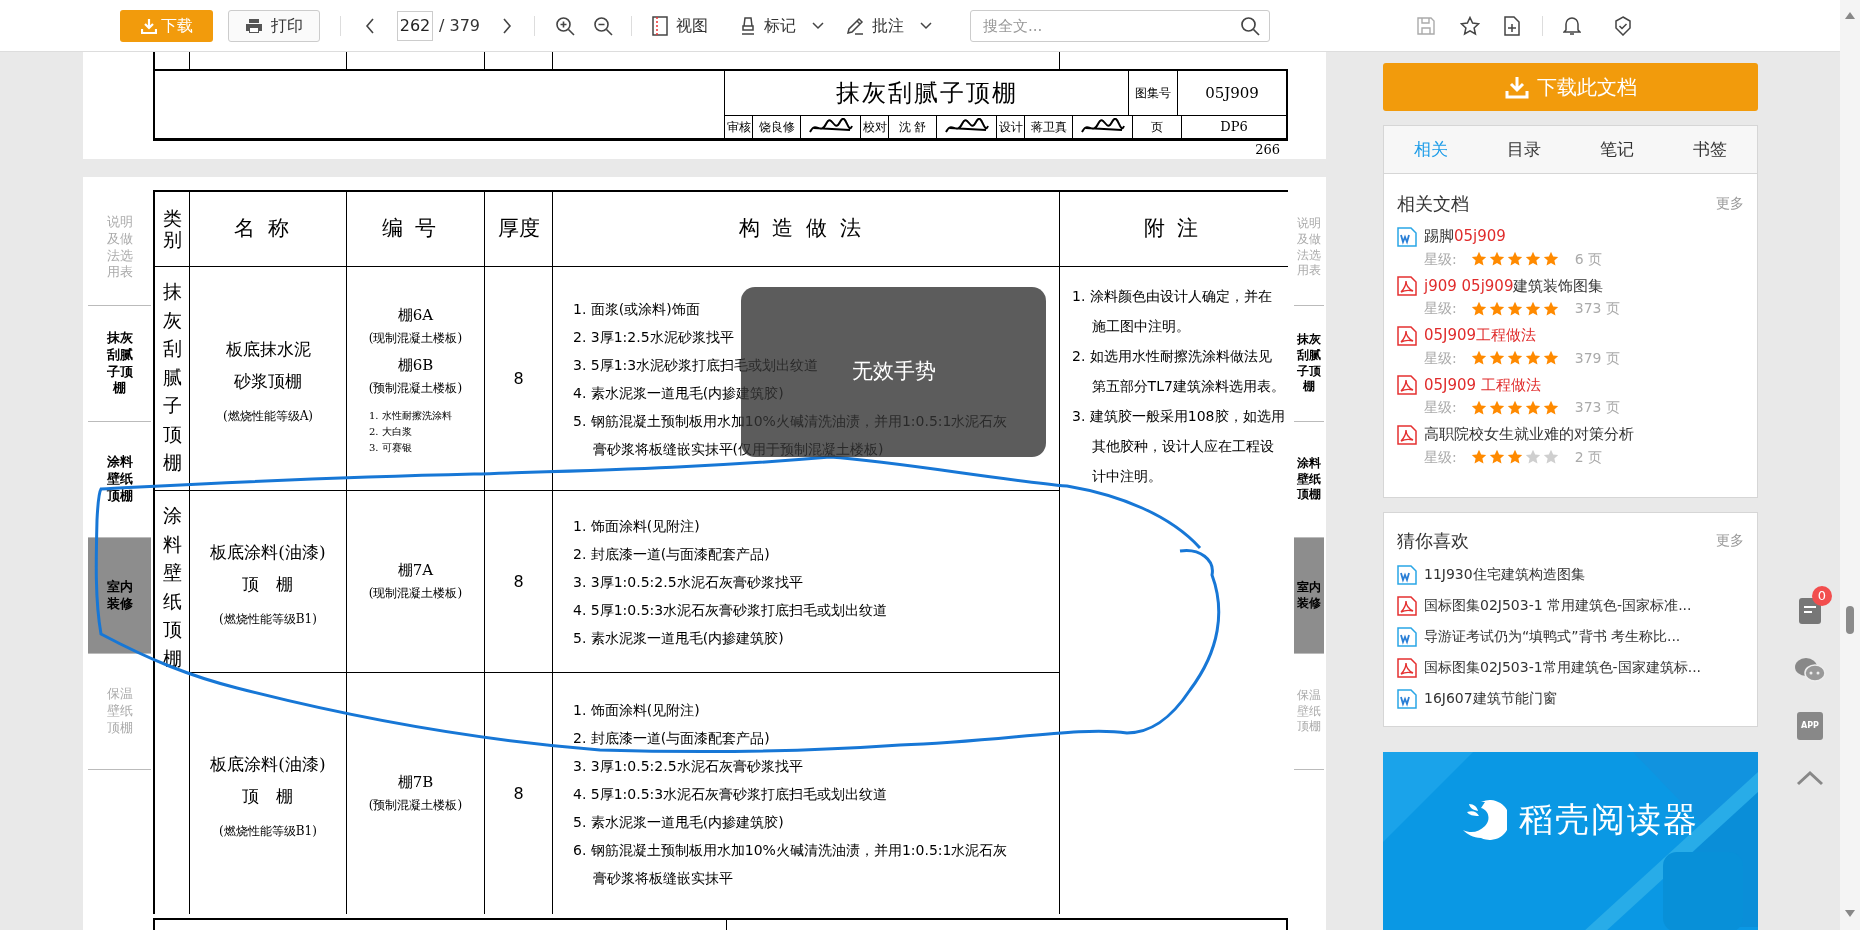 The height and width of the screenshot is (930, 1860). What do you see at coordinates (1232, 93) in the screenshot?
I see `table-cell-text: 05J909` at bounding box center [1232, 93].